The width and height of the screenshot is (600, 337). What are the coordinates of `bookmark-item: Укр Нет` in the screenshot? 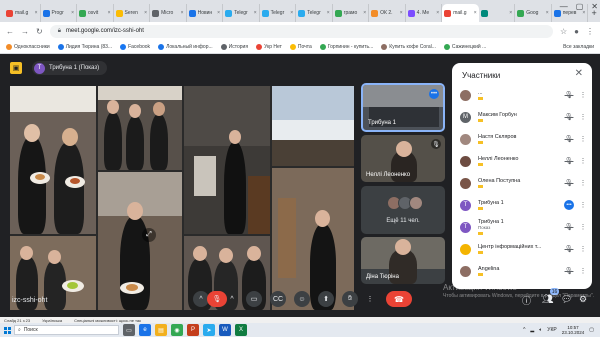 It's located at (269, 46).